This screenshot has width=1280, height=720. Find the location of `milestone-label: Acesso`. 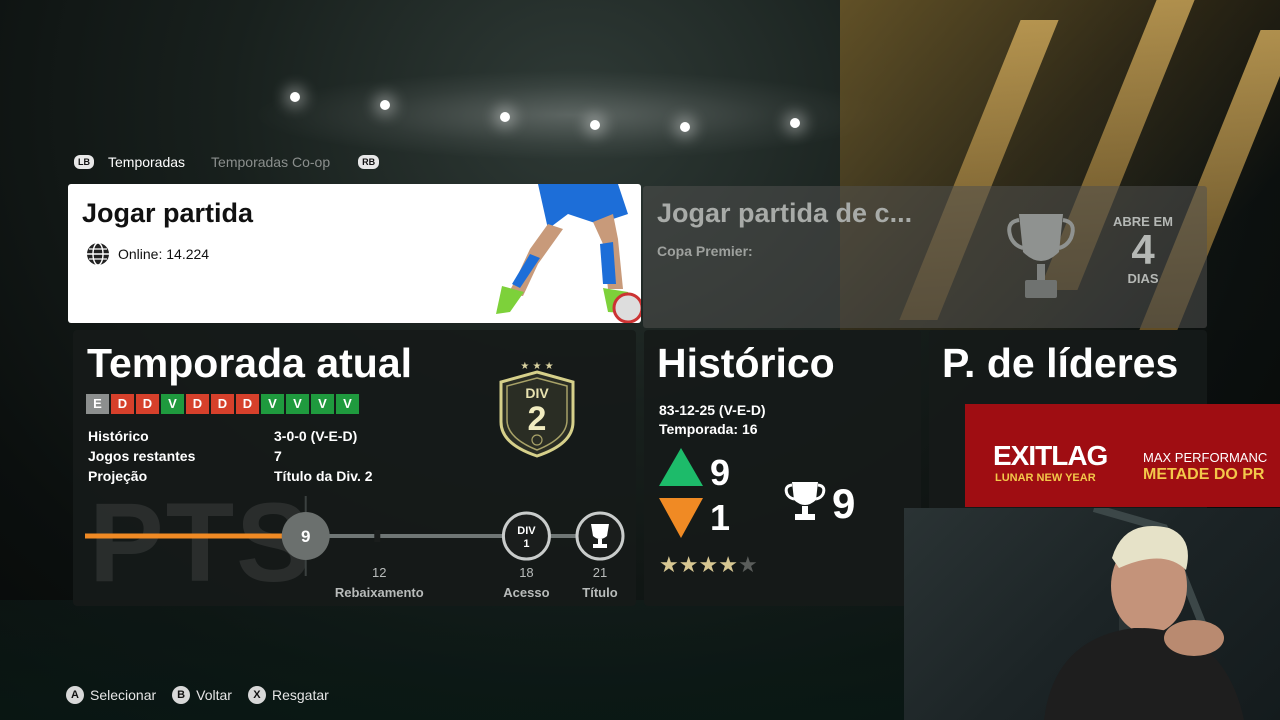

milestone-label: Acesso is located at coordinates (526, 592).